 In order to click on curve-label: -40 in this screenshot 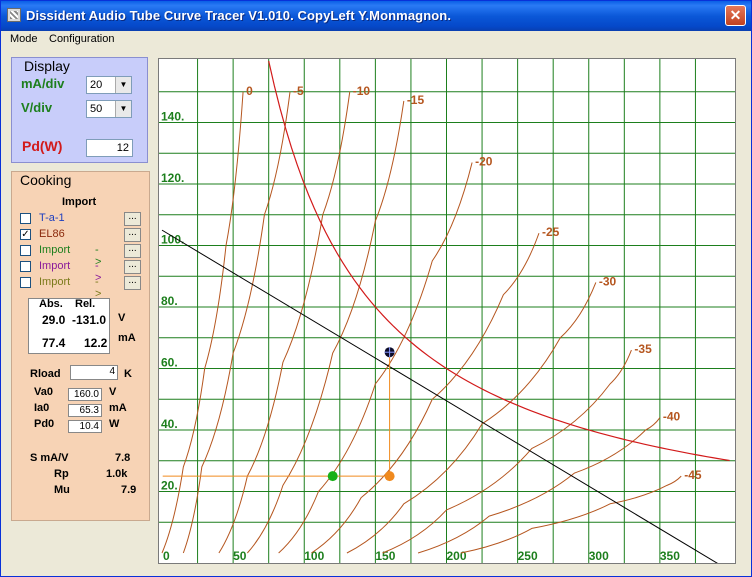, I will do `click(672, 417)`.